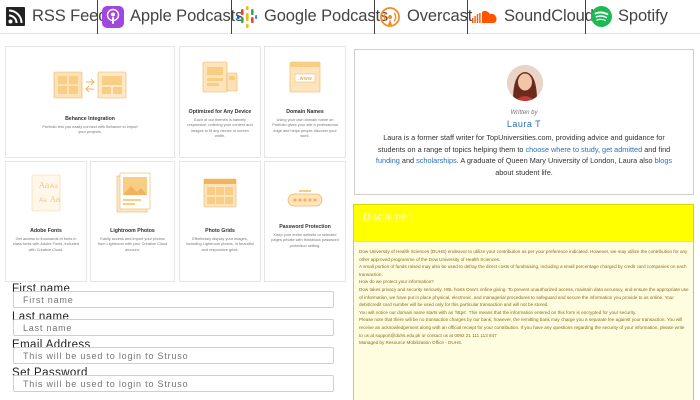 This screenshot has height=400, width=700. I want to click on apple-podcasts-label: Apple Podcasts, so click(187, 16).